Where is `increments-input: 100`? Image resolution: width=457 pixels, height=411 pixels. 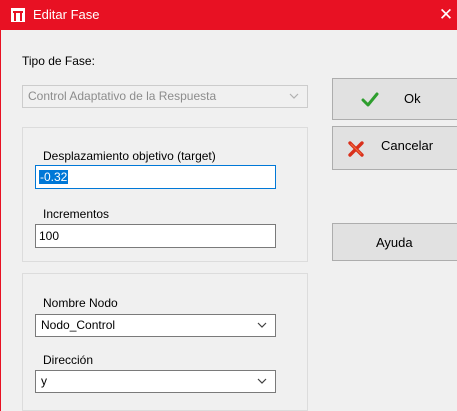
increments-input: 100 is located at coordinates (155, 236).